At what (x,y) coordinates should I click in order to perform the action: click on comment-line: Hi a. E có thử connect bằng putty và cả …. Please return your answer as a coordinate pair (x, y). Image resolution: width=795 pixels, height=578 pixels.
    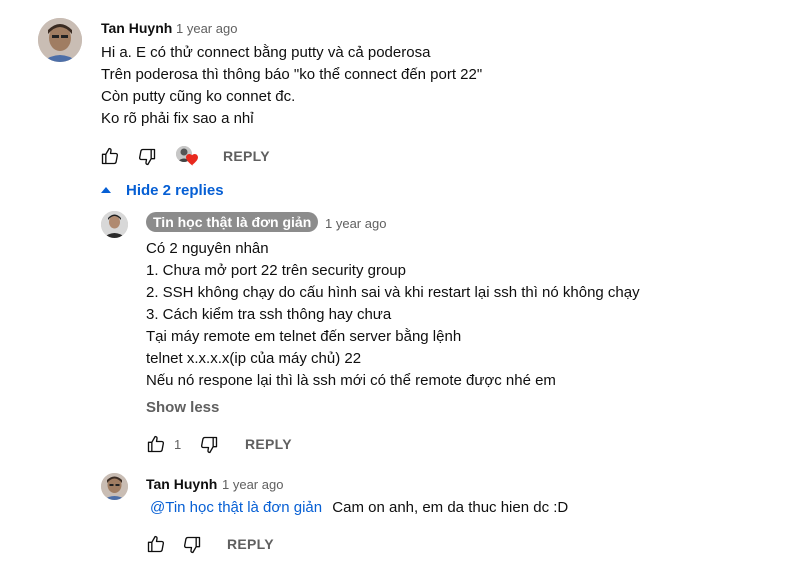
    Looking at the image, I should click on (266, 52).